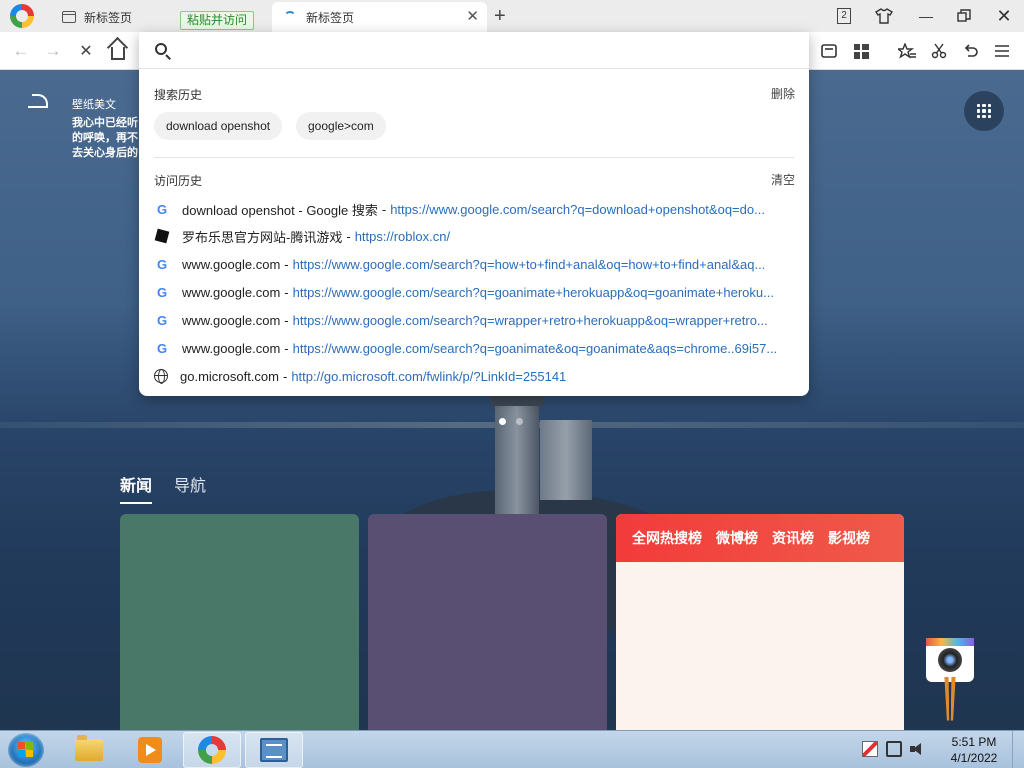 This screenshot has width=1024, height=768. I want to click on visit-history-item: 罗布乐思官方网站-腾讯游戏 - https://roblox.cn/, so click(474, 236).